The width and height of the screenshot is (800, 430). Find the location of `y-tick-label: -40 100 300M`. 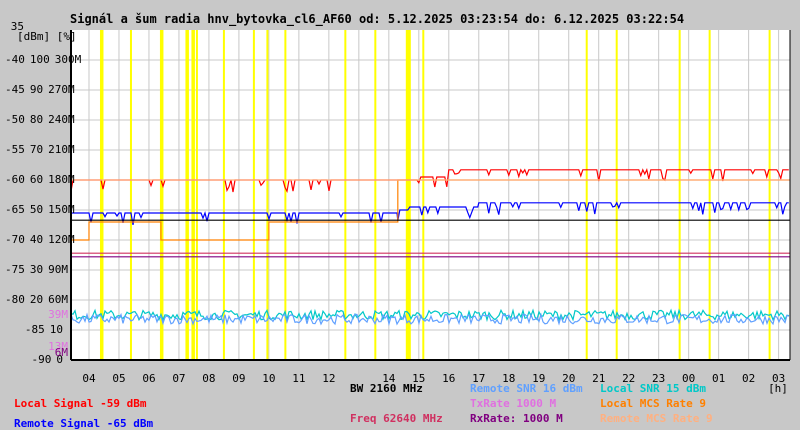

y-tick-label: -40 100 300M is located at coordinates (40, 59).